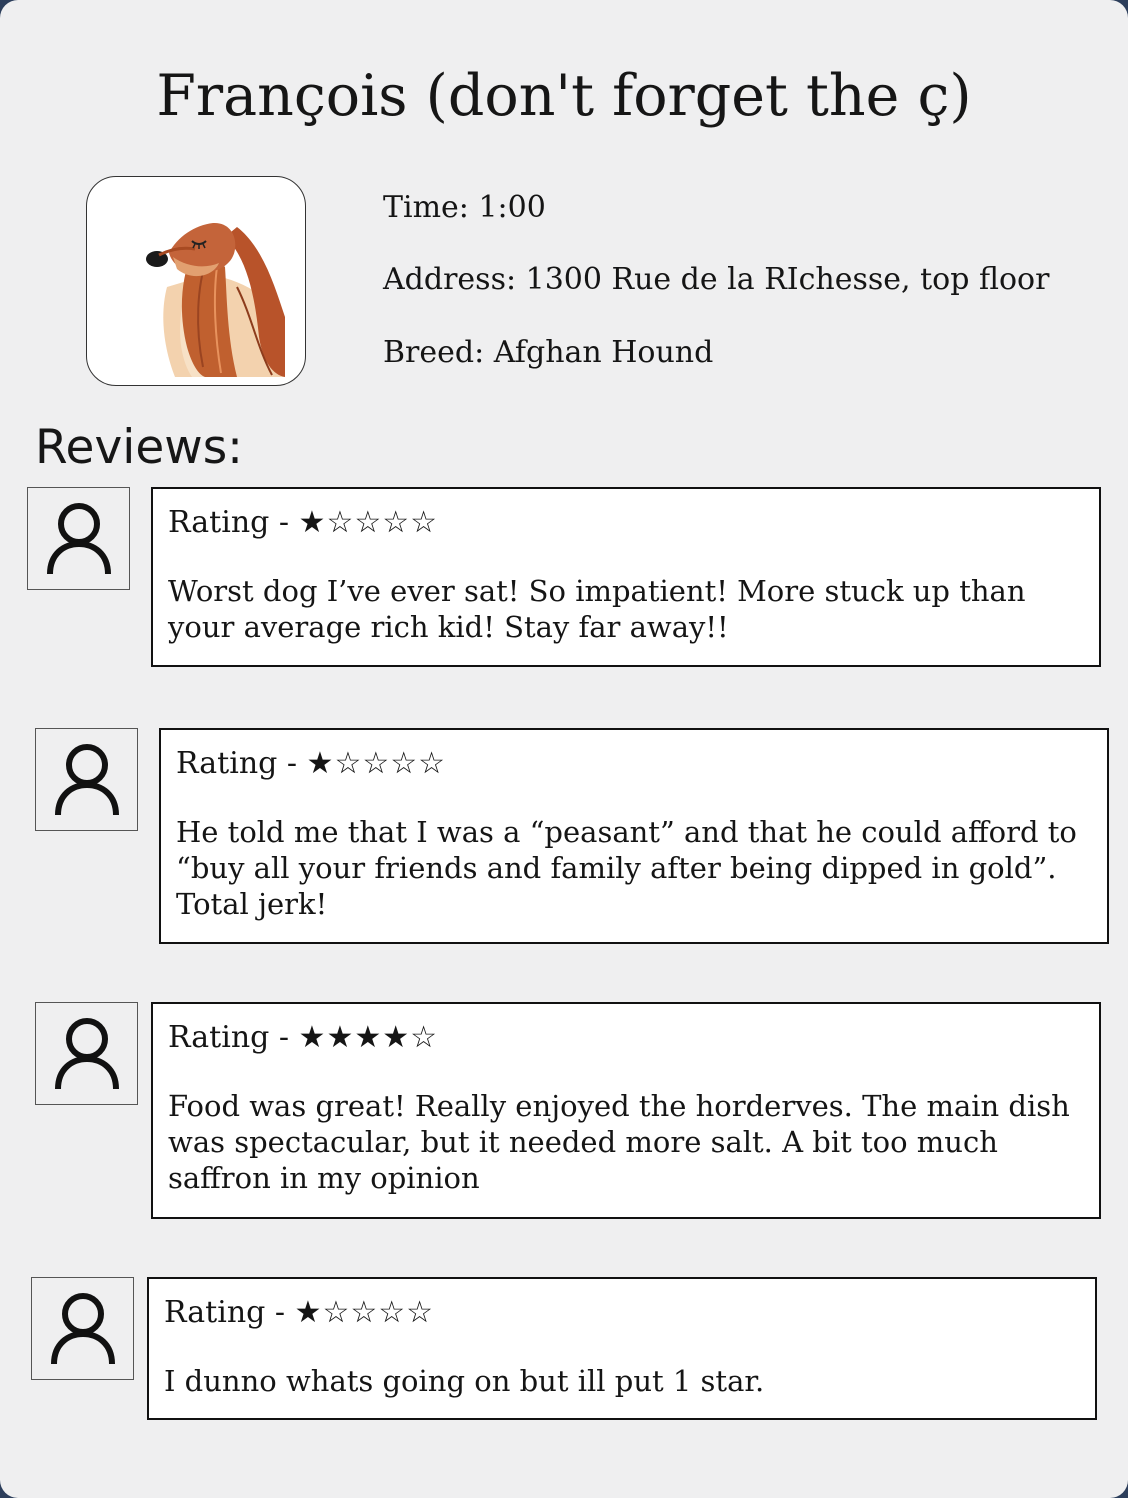  I want to click on dog-photo, so click(196, 281).